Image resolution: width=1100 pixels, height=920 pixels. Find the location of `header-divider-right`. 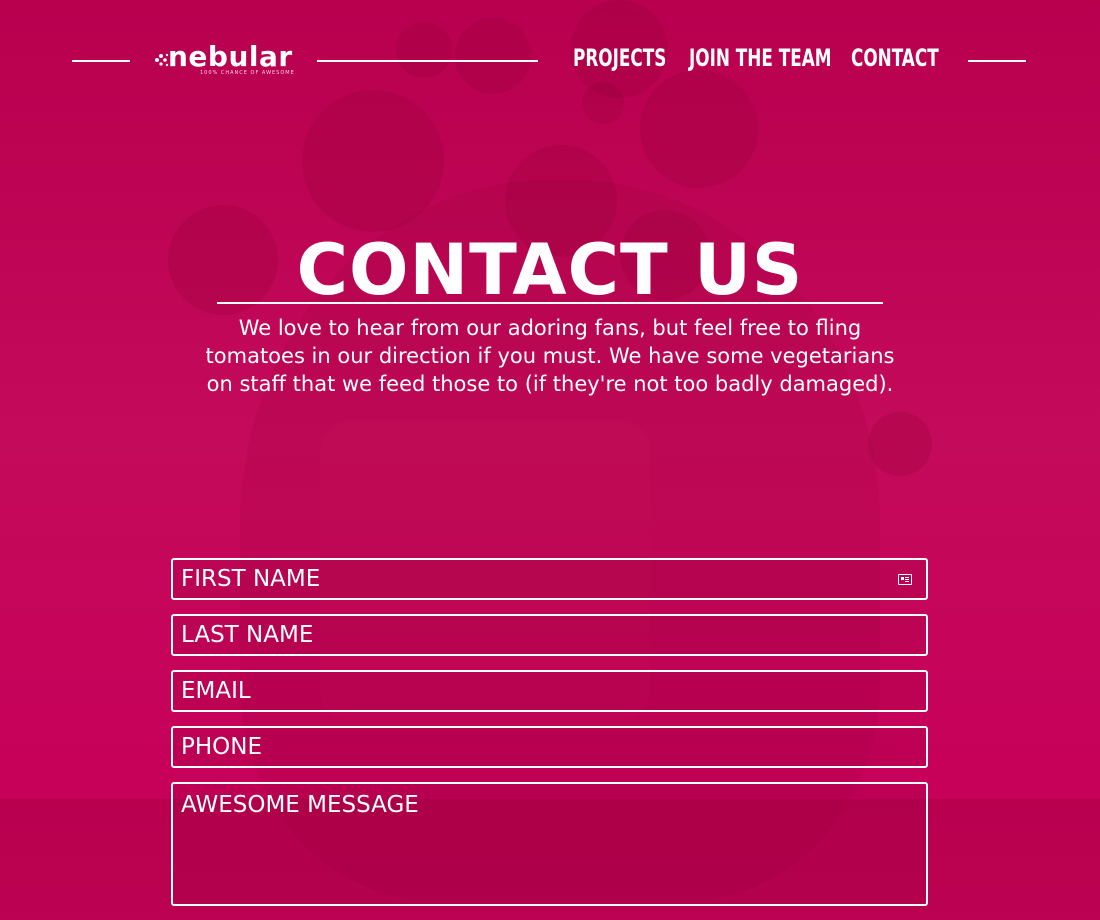

header-divider-right is located at coordinates (997, 61).